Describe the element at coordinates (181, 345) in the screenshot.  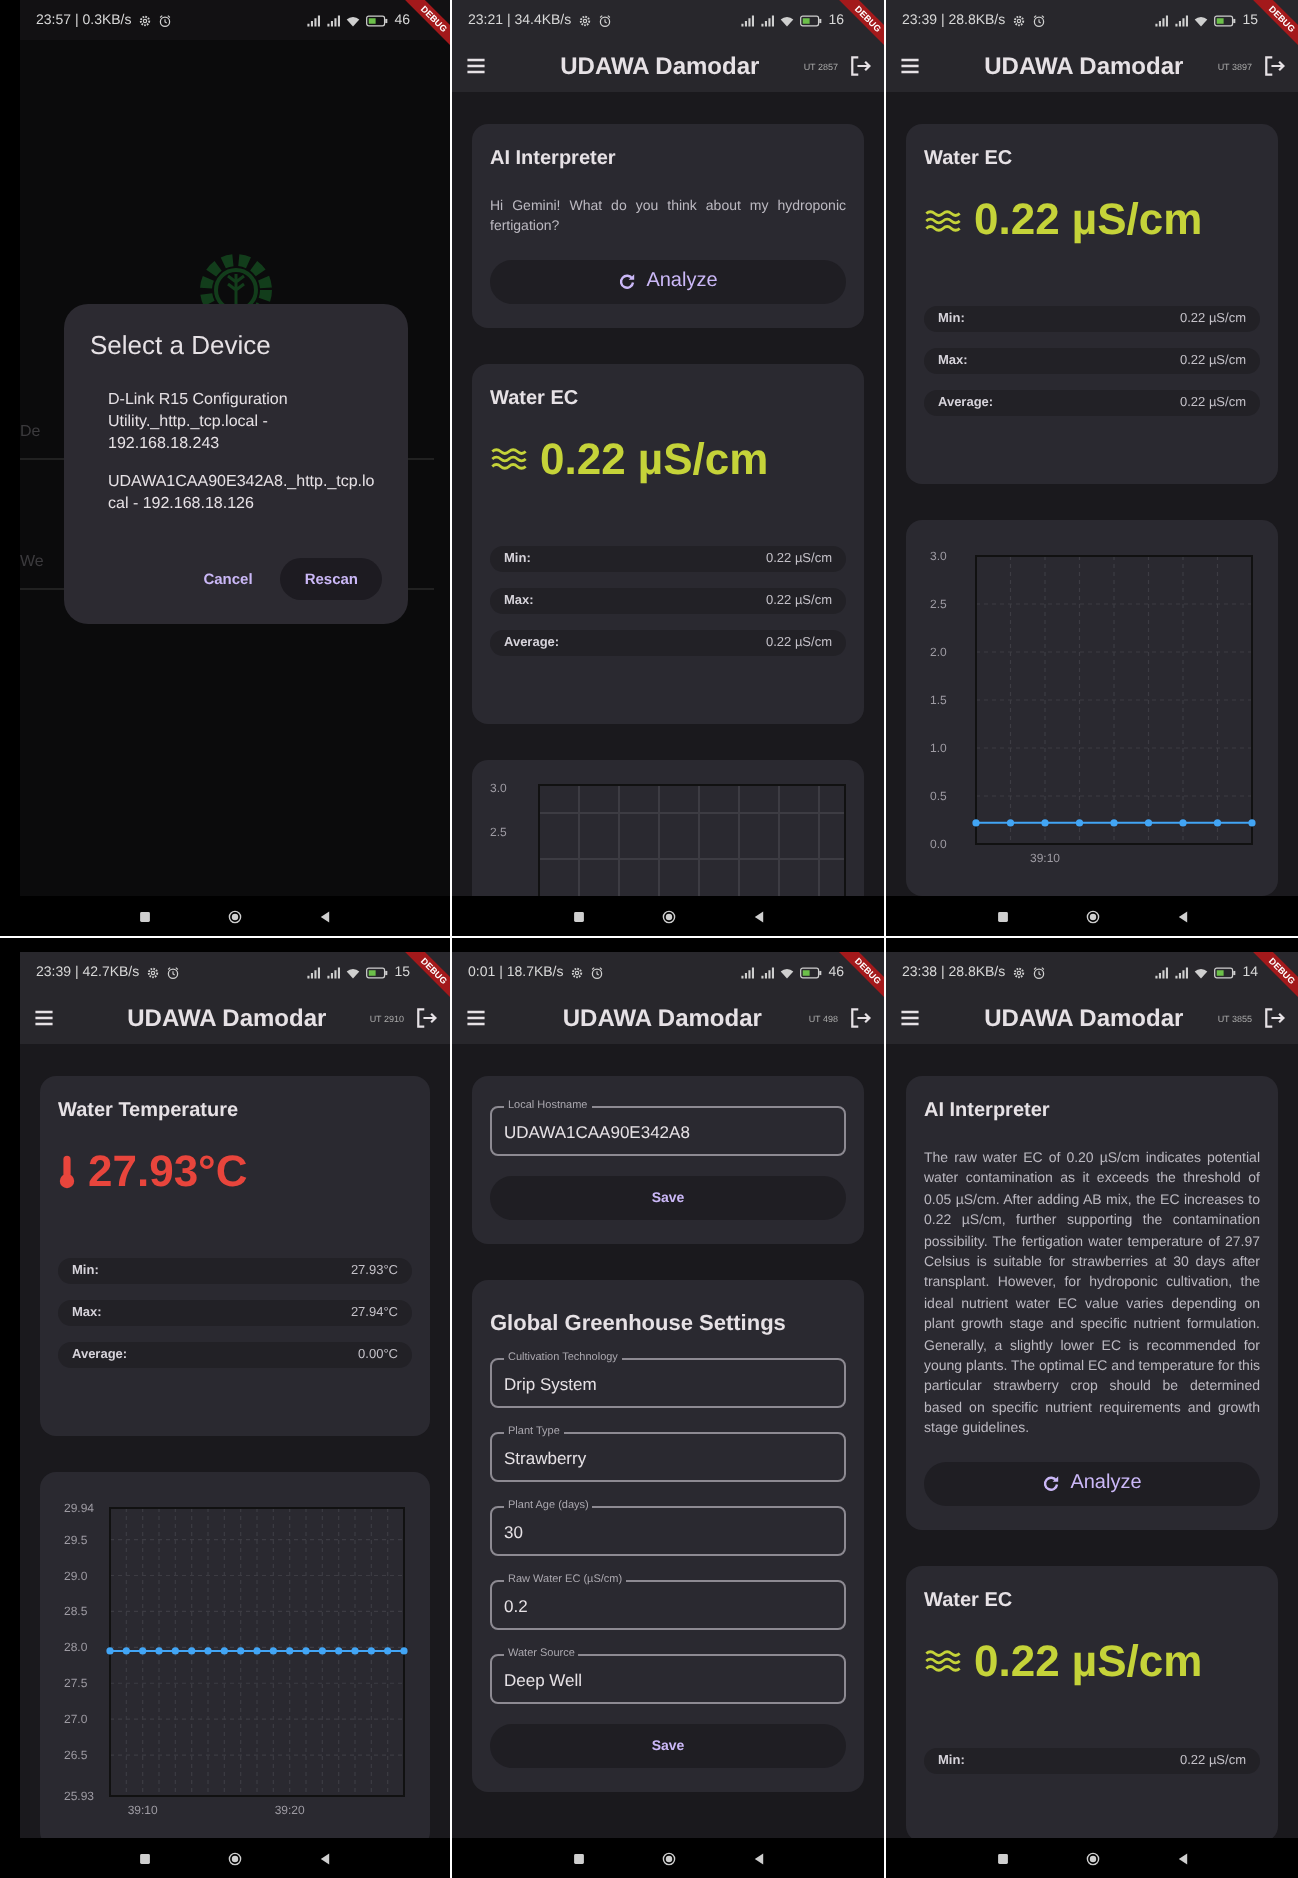
I see `dialog-title: Select a Device` at that location.